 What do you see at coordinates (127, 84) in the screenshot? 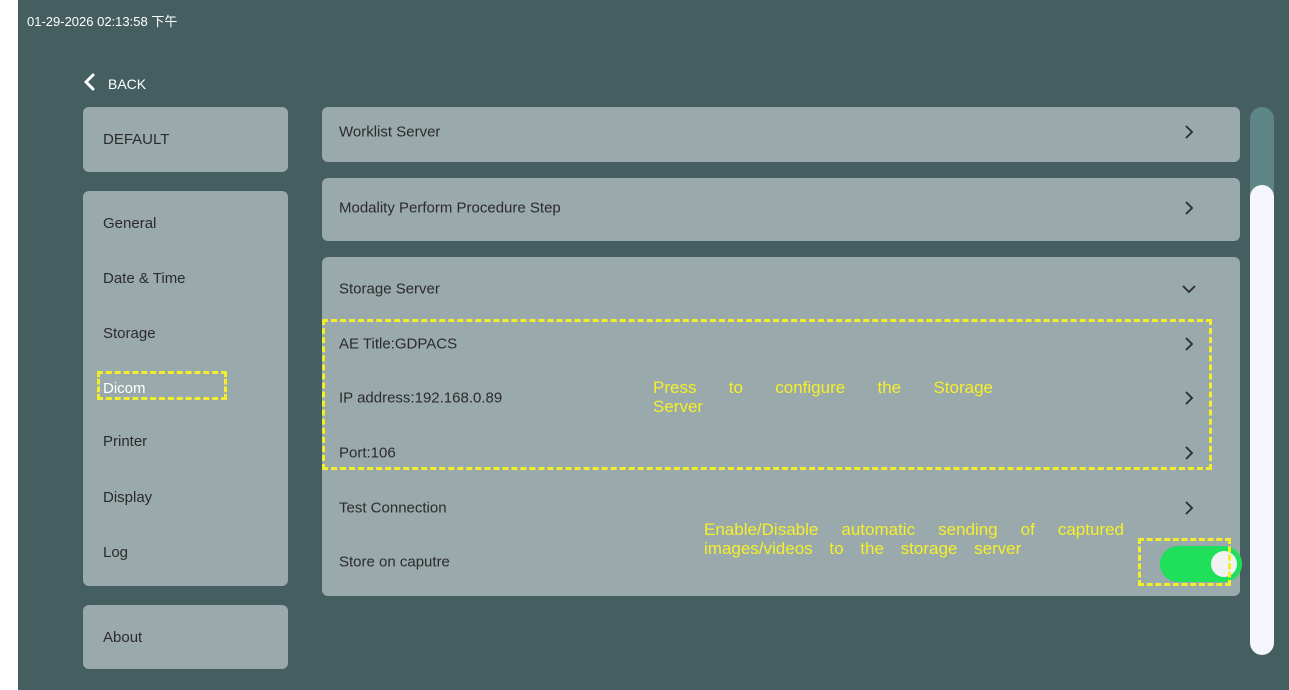
I see `back-label: BACK` at bounding box center [127, 84].